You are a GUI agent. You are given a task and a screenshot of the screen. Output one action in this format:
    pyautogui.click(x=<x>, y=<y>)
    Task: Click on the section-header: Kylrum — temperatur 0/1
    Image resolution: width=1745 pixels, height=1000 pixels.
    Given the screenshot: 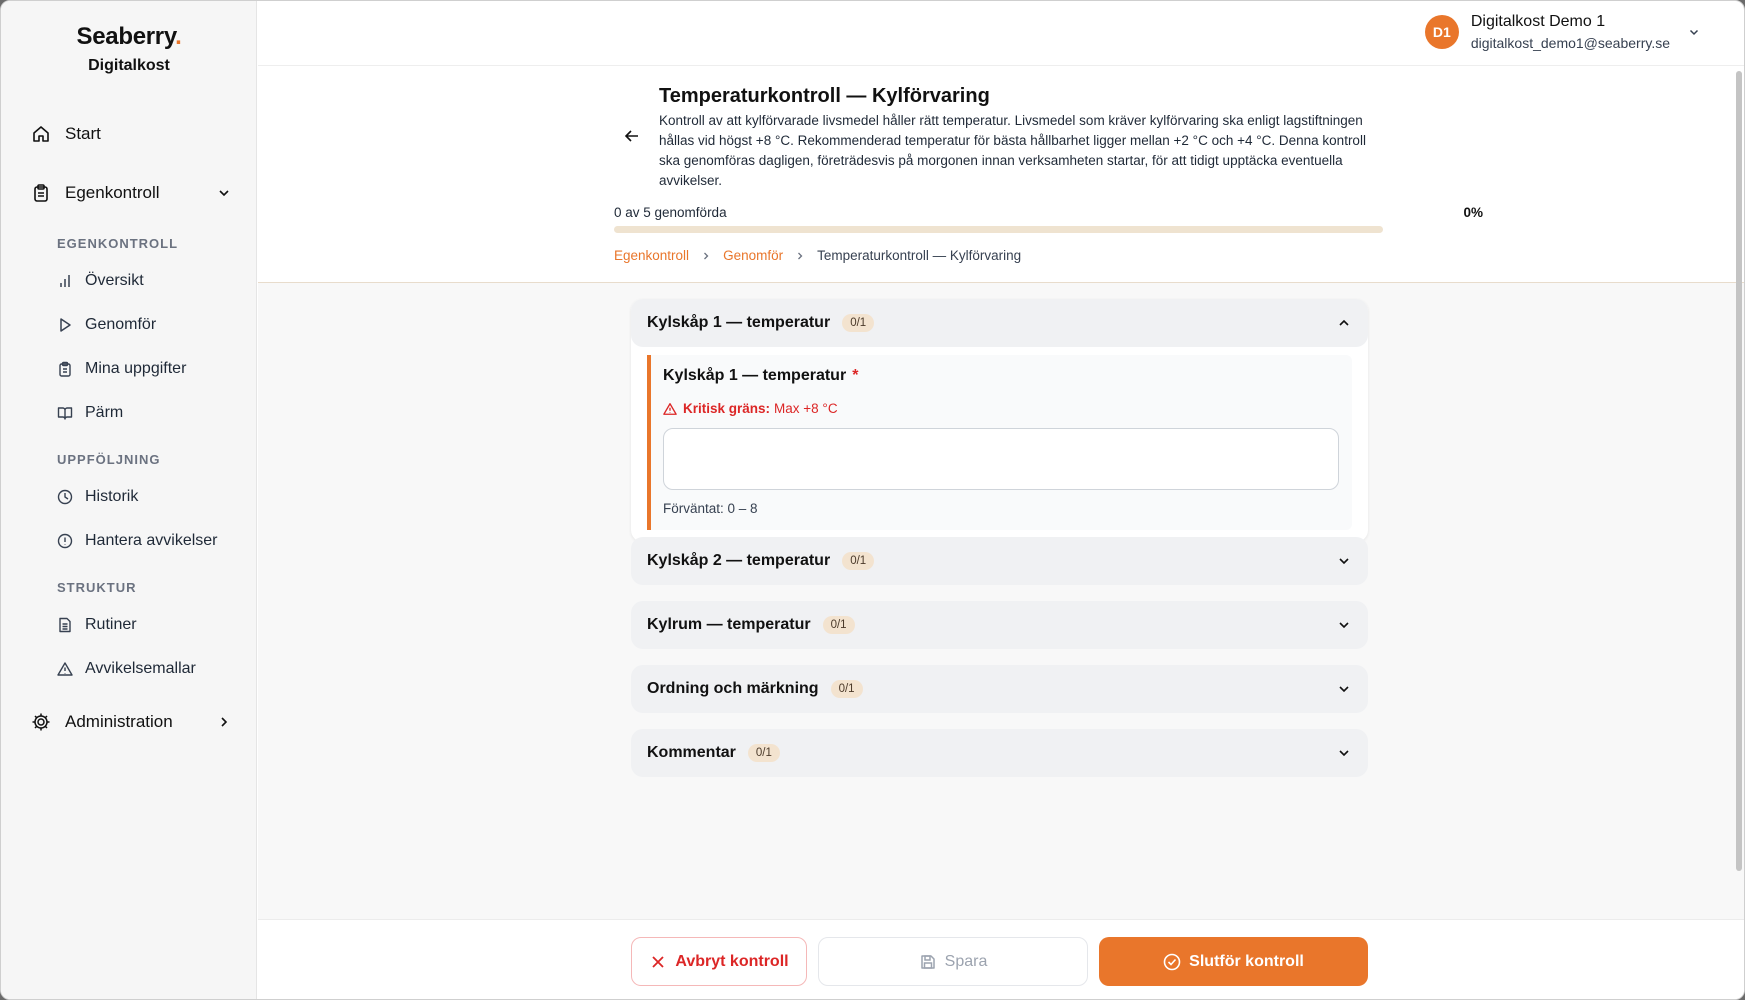 What is the action you would take?
    pyautogui.click(x=999, y=625)
    